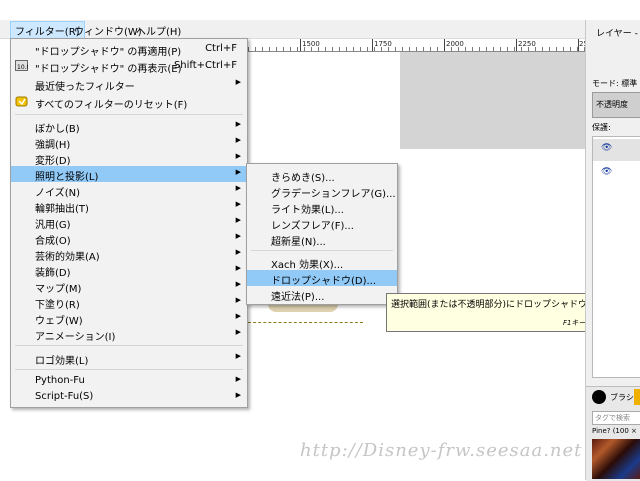  Describe the element at coordinates (129, 126) in the screenshot. I see `menu-item-blur: ぼかし(B) ▶` at that location.